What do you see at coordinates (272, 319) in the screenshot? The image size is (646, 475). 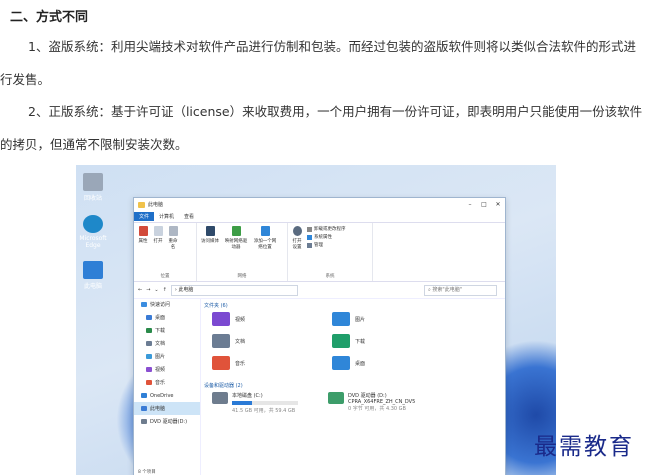 I see `folder-videos: 视频` at bounding box center [272, 319].